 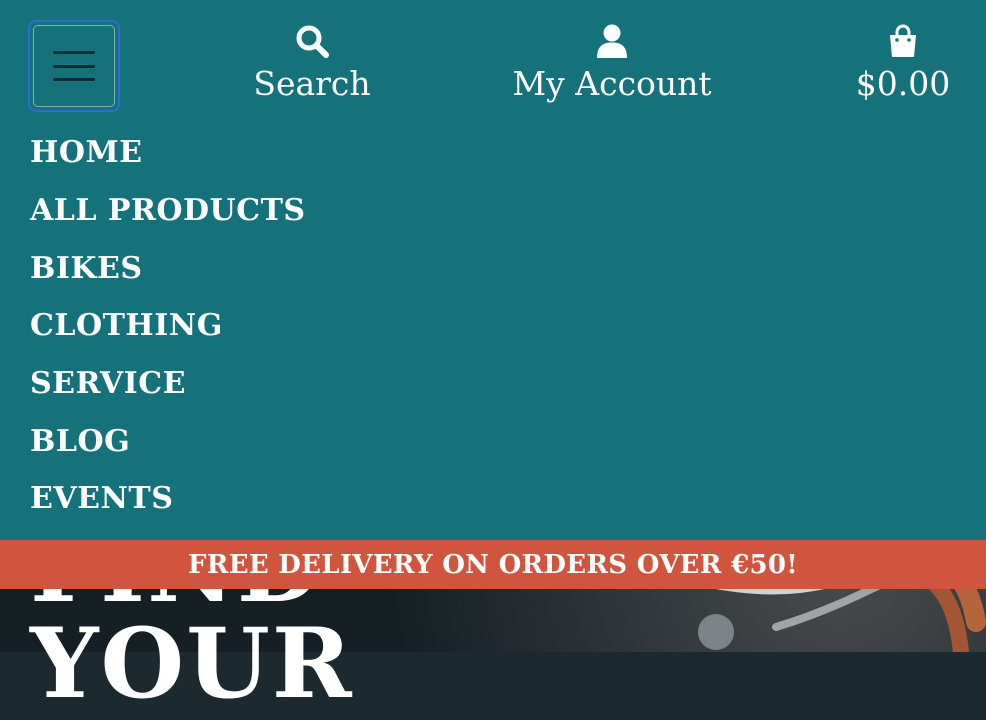 What do you see at coordinates (903, 40) in the screenshot?
I see `shopping-bag-icon` at bounding box center [903, 40].